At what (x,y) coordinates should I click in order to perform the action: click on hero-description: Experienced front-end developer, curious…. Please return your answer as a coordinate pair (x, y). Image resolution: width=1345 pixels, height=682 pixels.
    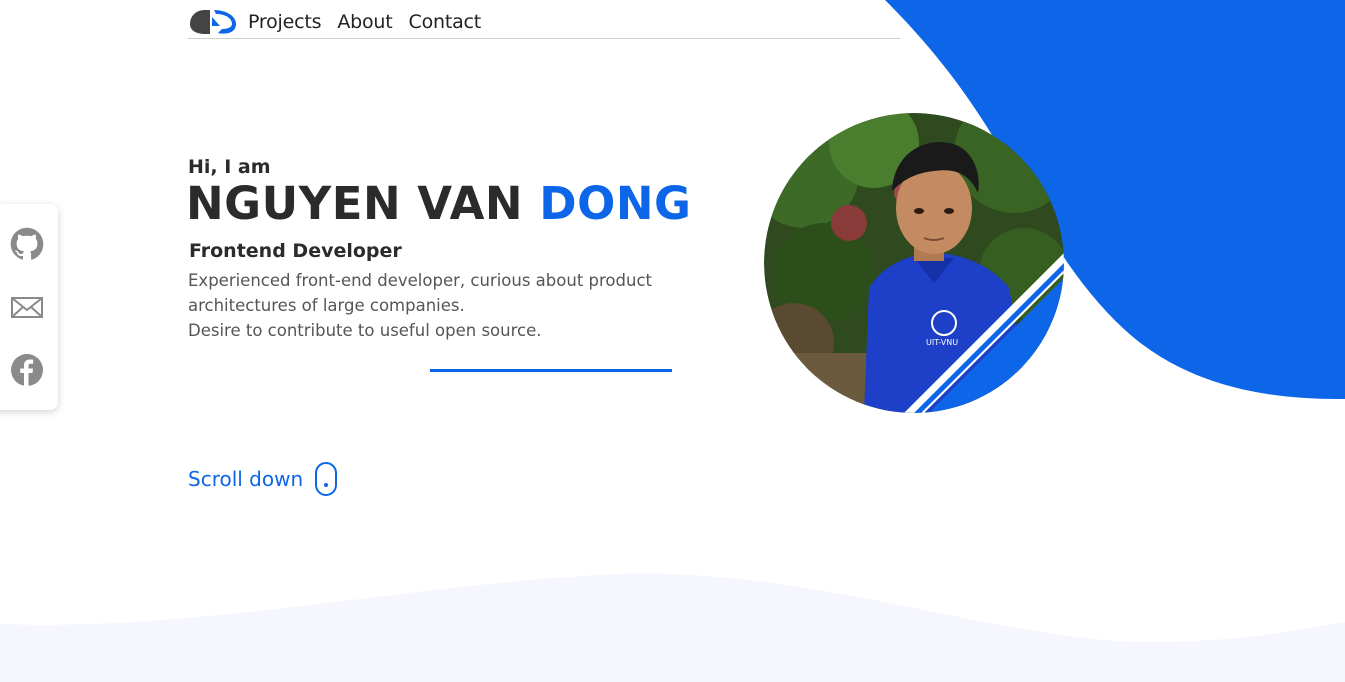
    Looking at the image, I should click on (443, 305).